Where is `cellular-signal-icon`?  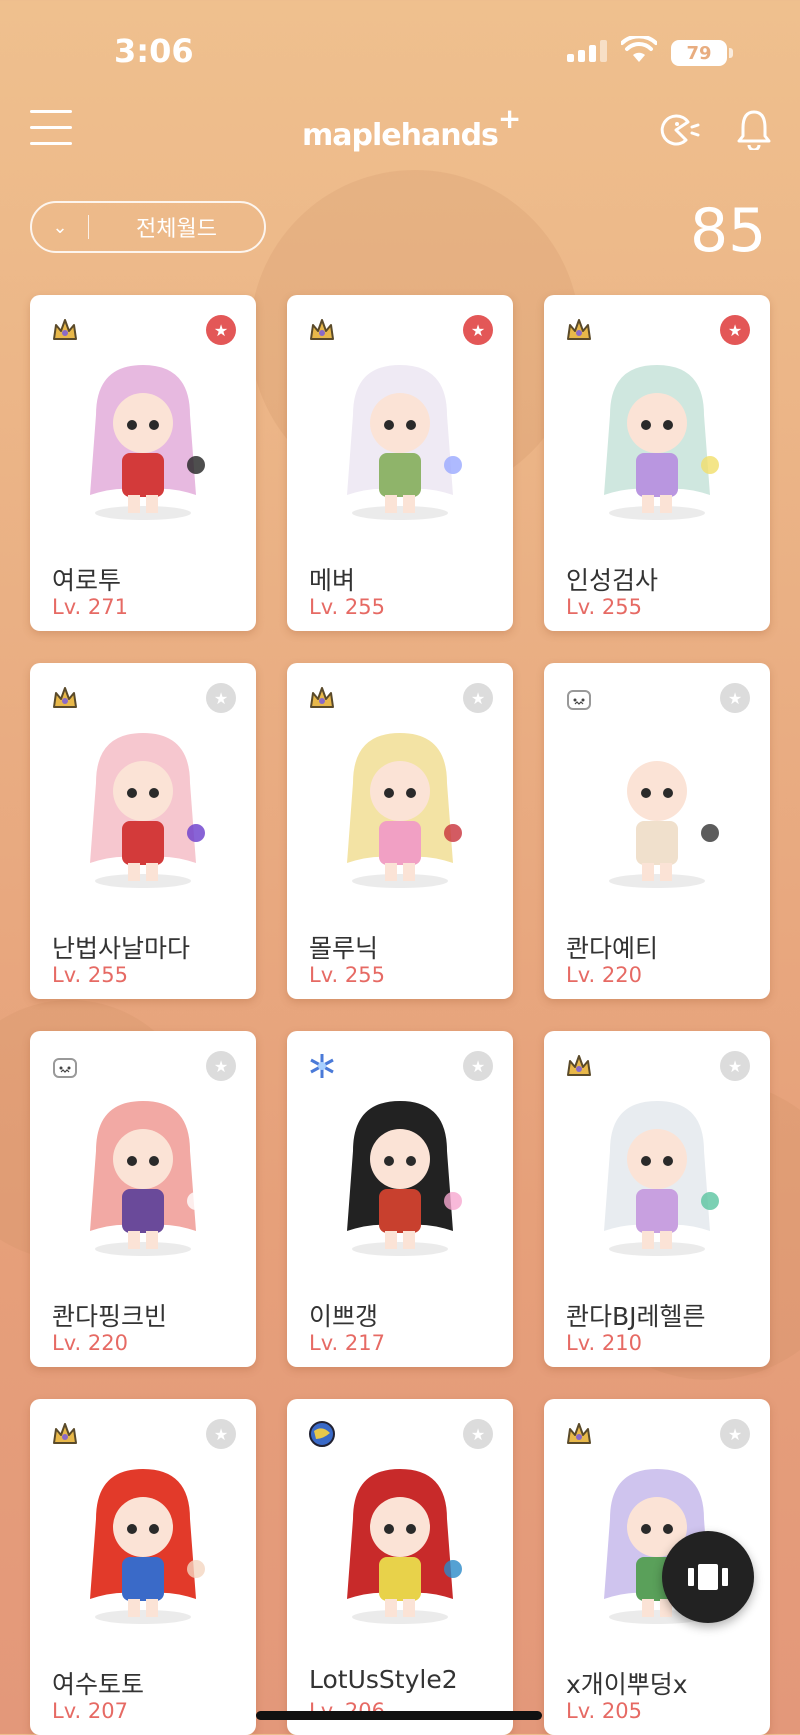
cellular-signal-icon is located at coordinates (587, 51).